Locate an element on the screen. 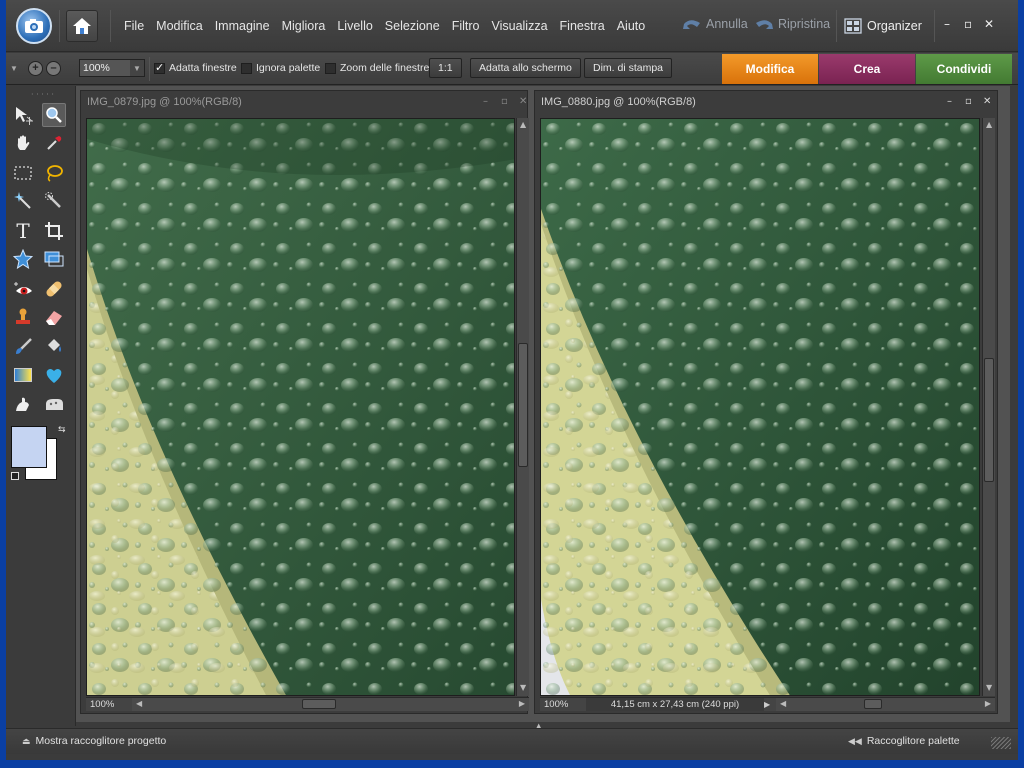 Image resolution: width=1024 pixels, height=768 pixels. toolbox-grip: · · · · · is located at coordinates (42, 94).